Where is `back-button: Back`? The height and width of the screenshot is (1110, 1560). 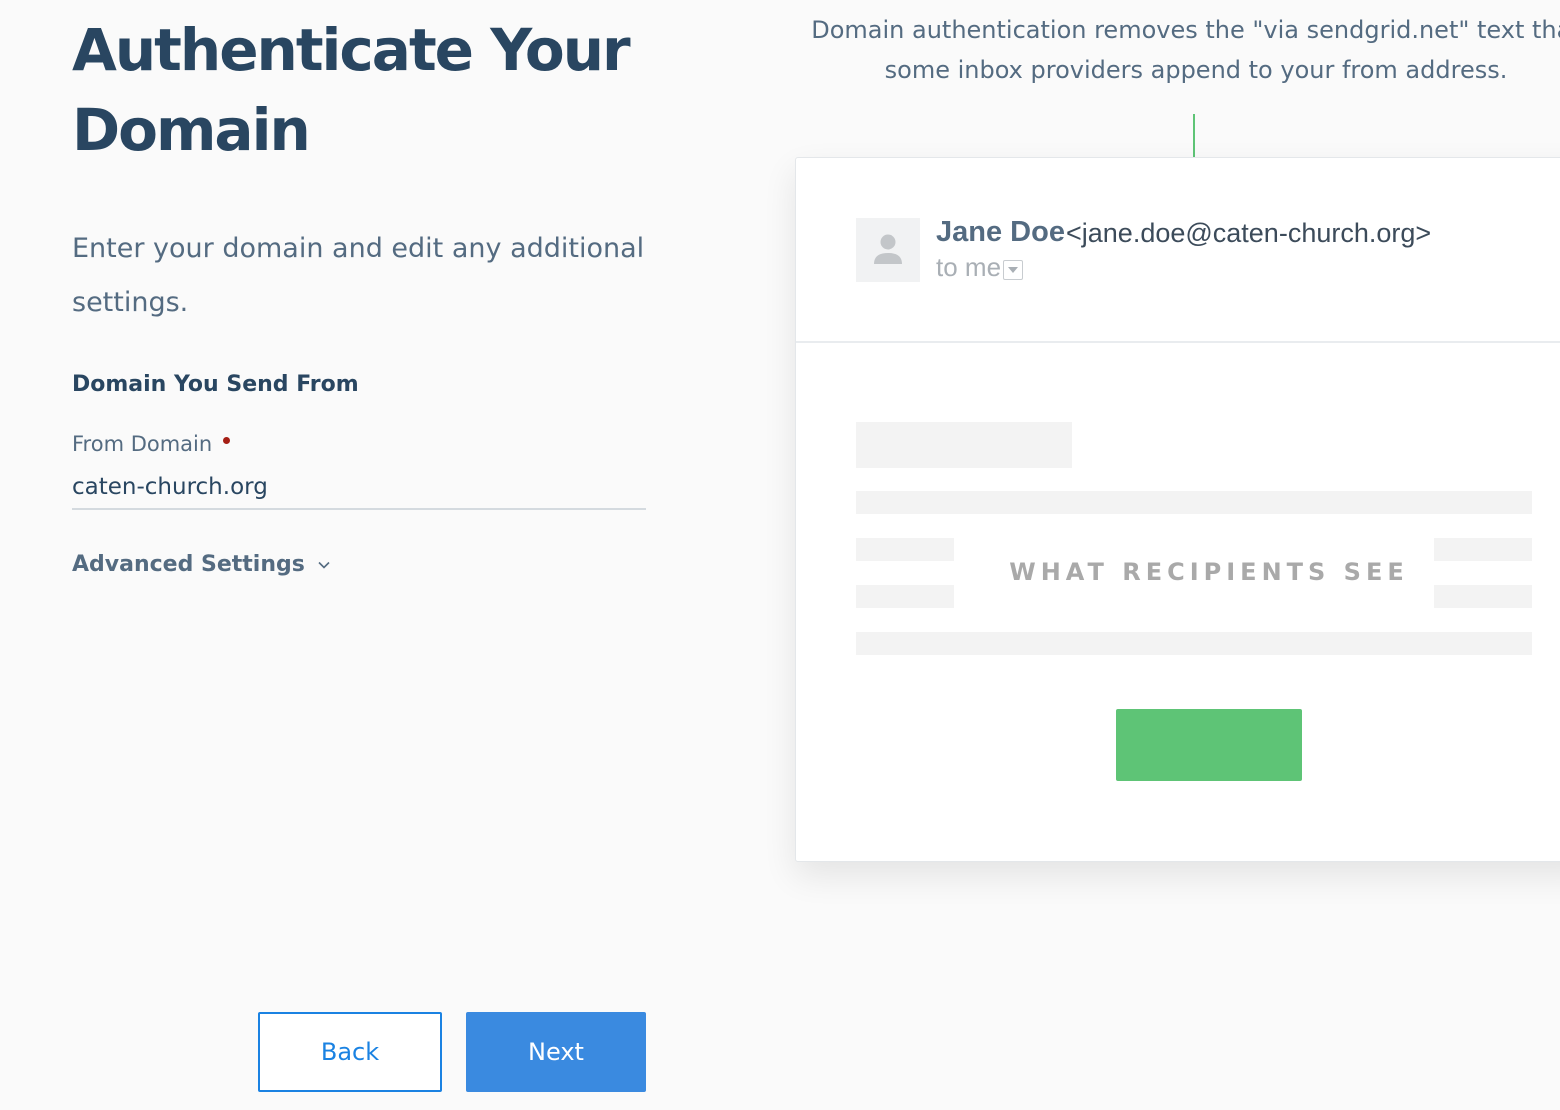
back-button: Back is located at coordinates (350, 1052).